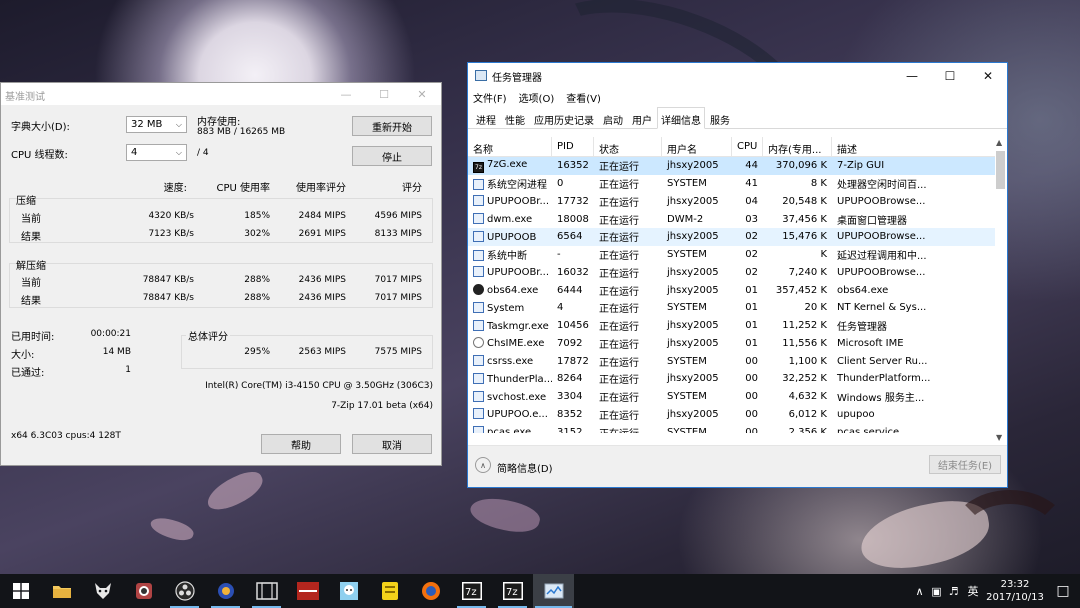 The height and width of the screenshot is (608, 1080). I want to click on taskbar-task-manager, so click(553, 591).